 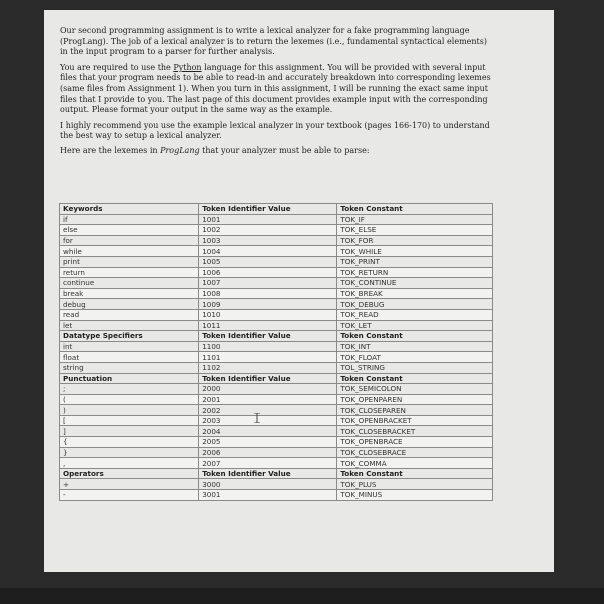 I want to click on table-cell: TOK_BREAK, so click(x=414, y=293).